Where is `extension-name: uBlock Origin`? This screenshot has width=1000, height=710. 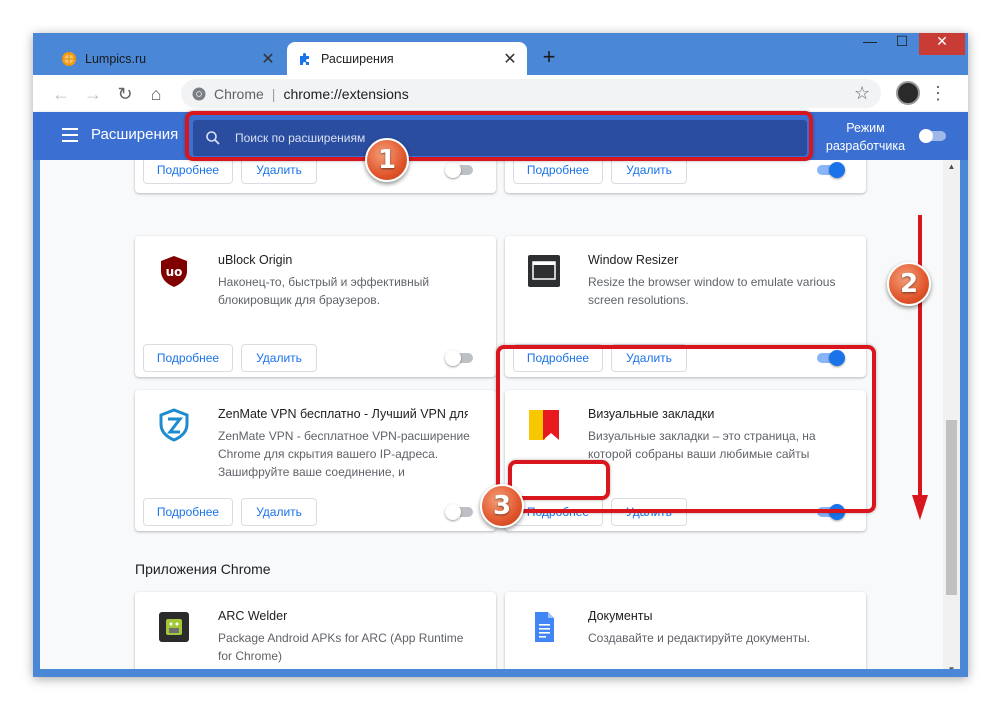 extension-name: uBlock Origin is located at coordinates (255, 260).